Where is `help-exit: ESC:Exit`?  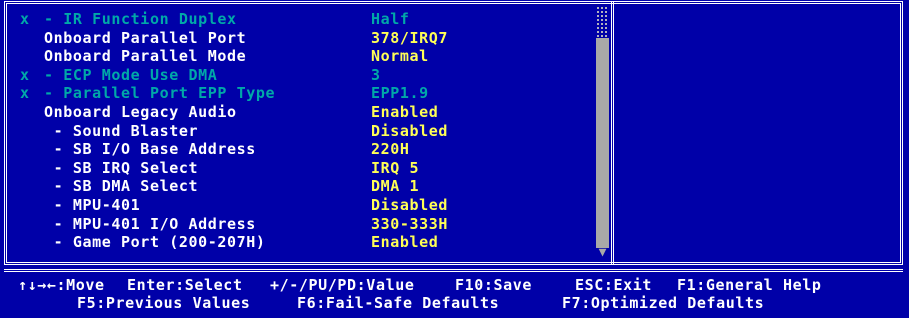 help-exit: ESC:Exit is located at coordinates (614, 285).